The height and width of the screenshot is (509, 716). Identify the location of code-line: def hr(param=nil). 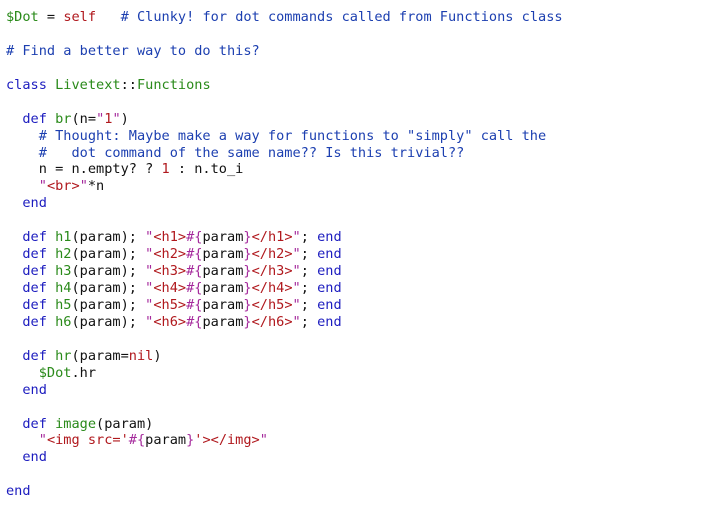
(361, 356).